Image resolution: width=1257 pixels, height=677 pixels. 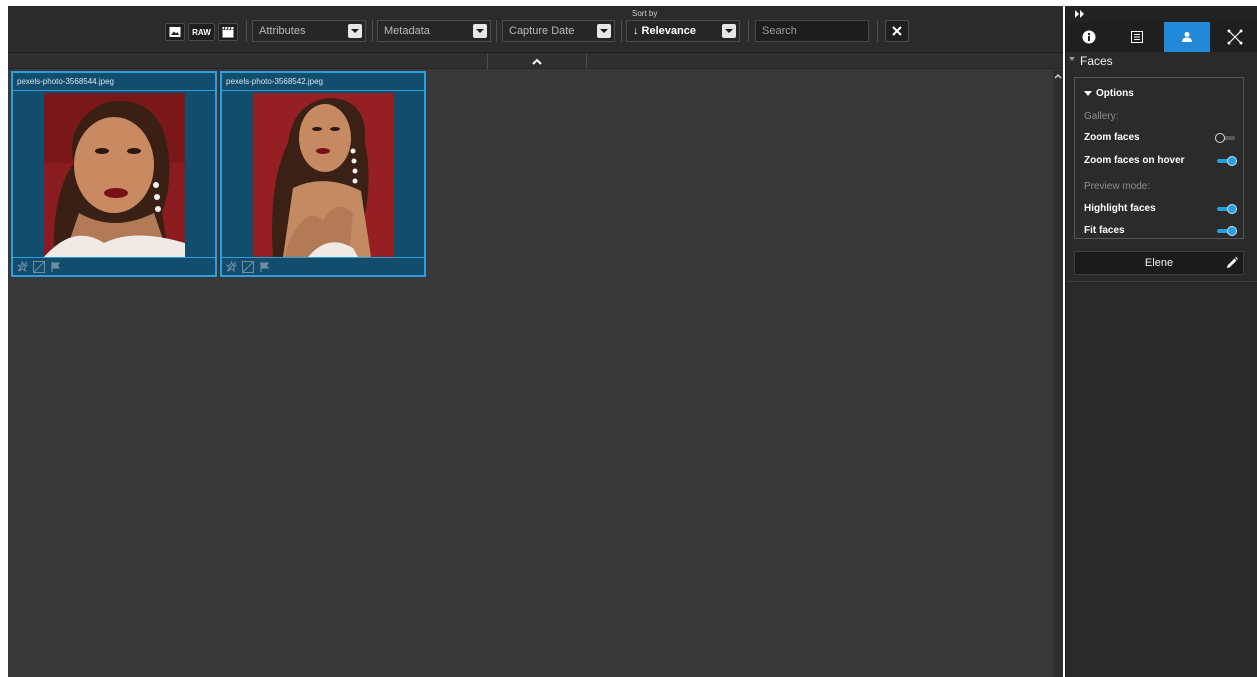 I want to click on grid-scrollbar, so click(x=1058, y=373).